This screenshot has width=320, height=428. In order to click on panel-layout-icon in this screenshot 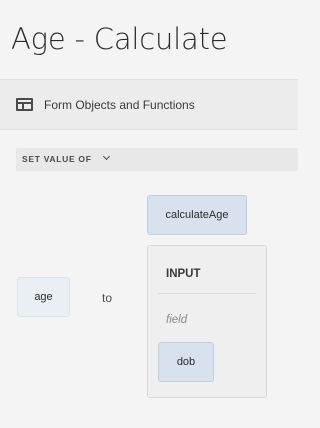, I will do `click(24, 104)`.